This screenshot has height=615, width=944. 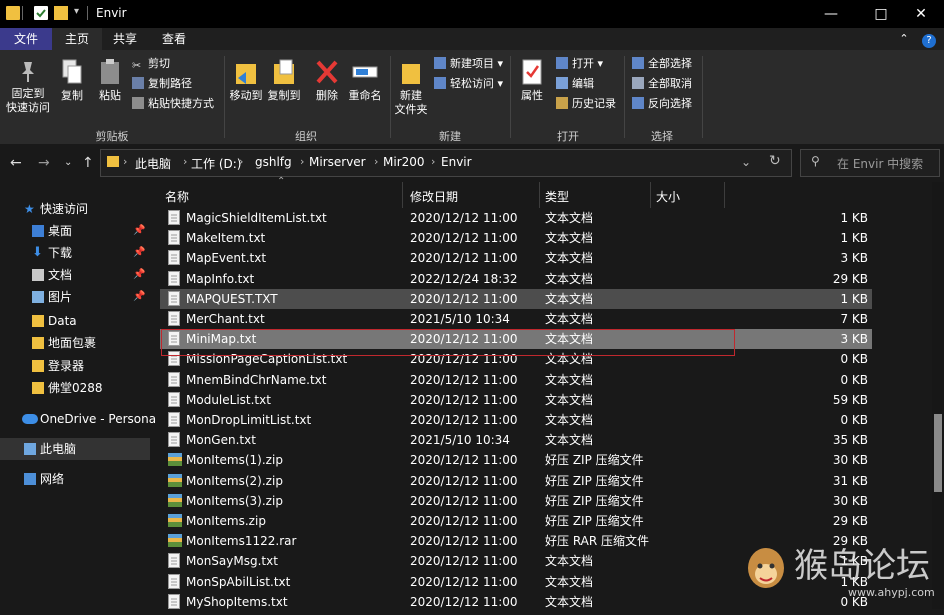 I want to click on column-header-size: 大小, so click(x=668, y=197).